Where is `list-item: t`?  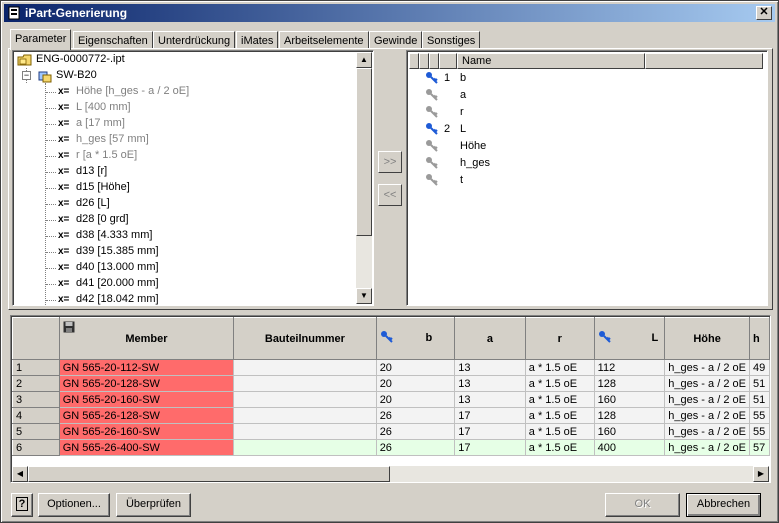 list-item: t is located at coordinates (585, 180).